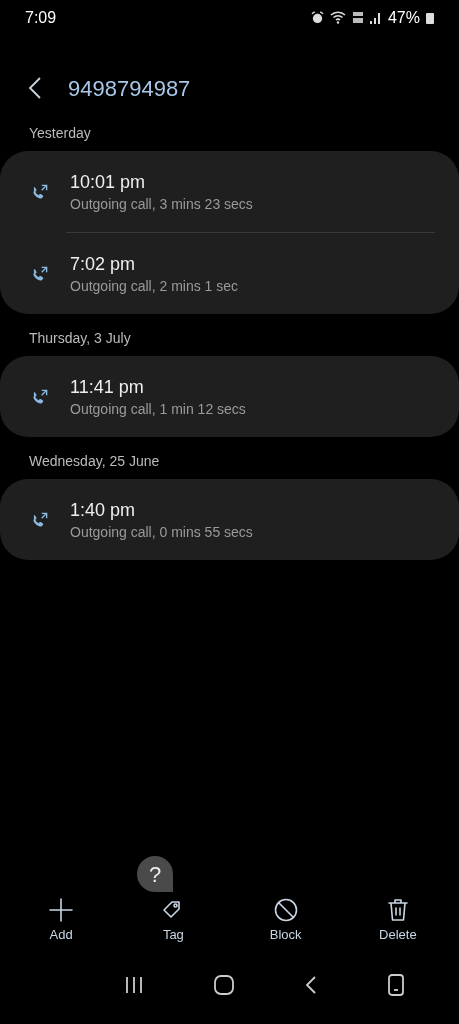 The height and width of the screenshot is (1024, 459). I want to click on action-button: Add, so click(61, 921).